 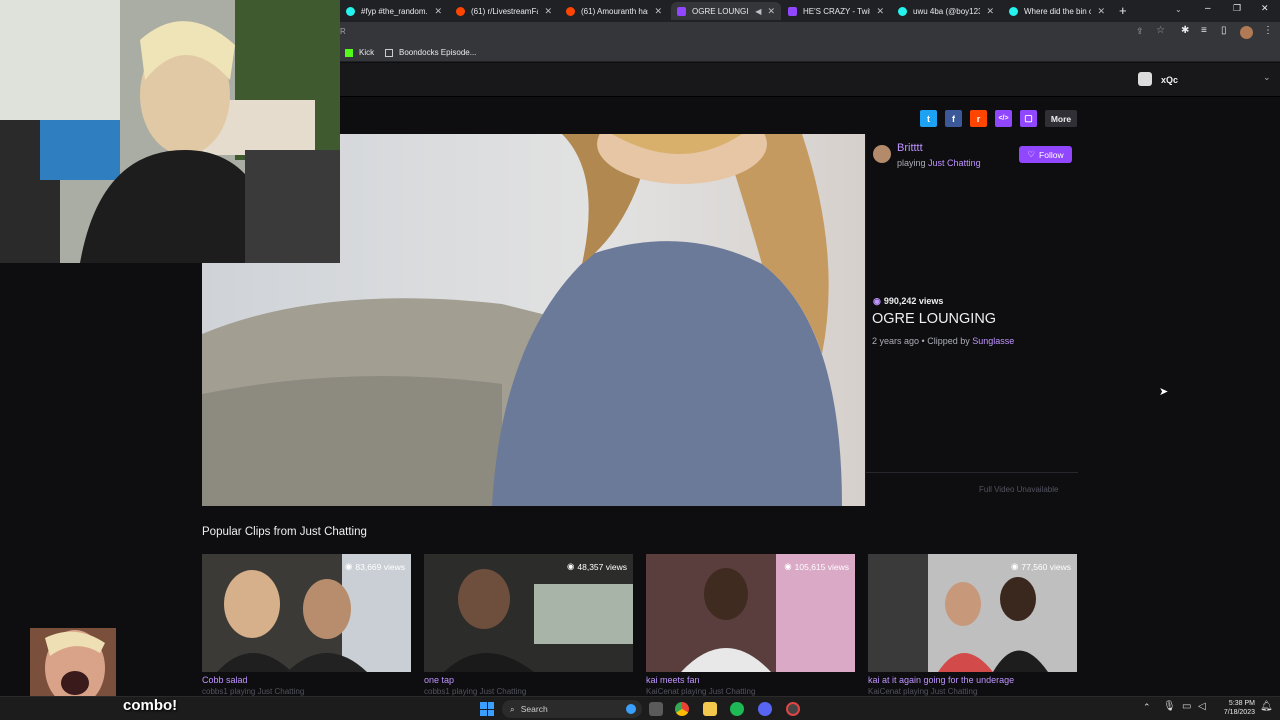 I want to click on task-view-icon, so click(x=656, y=709).